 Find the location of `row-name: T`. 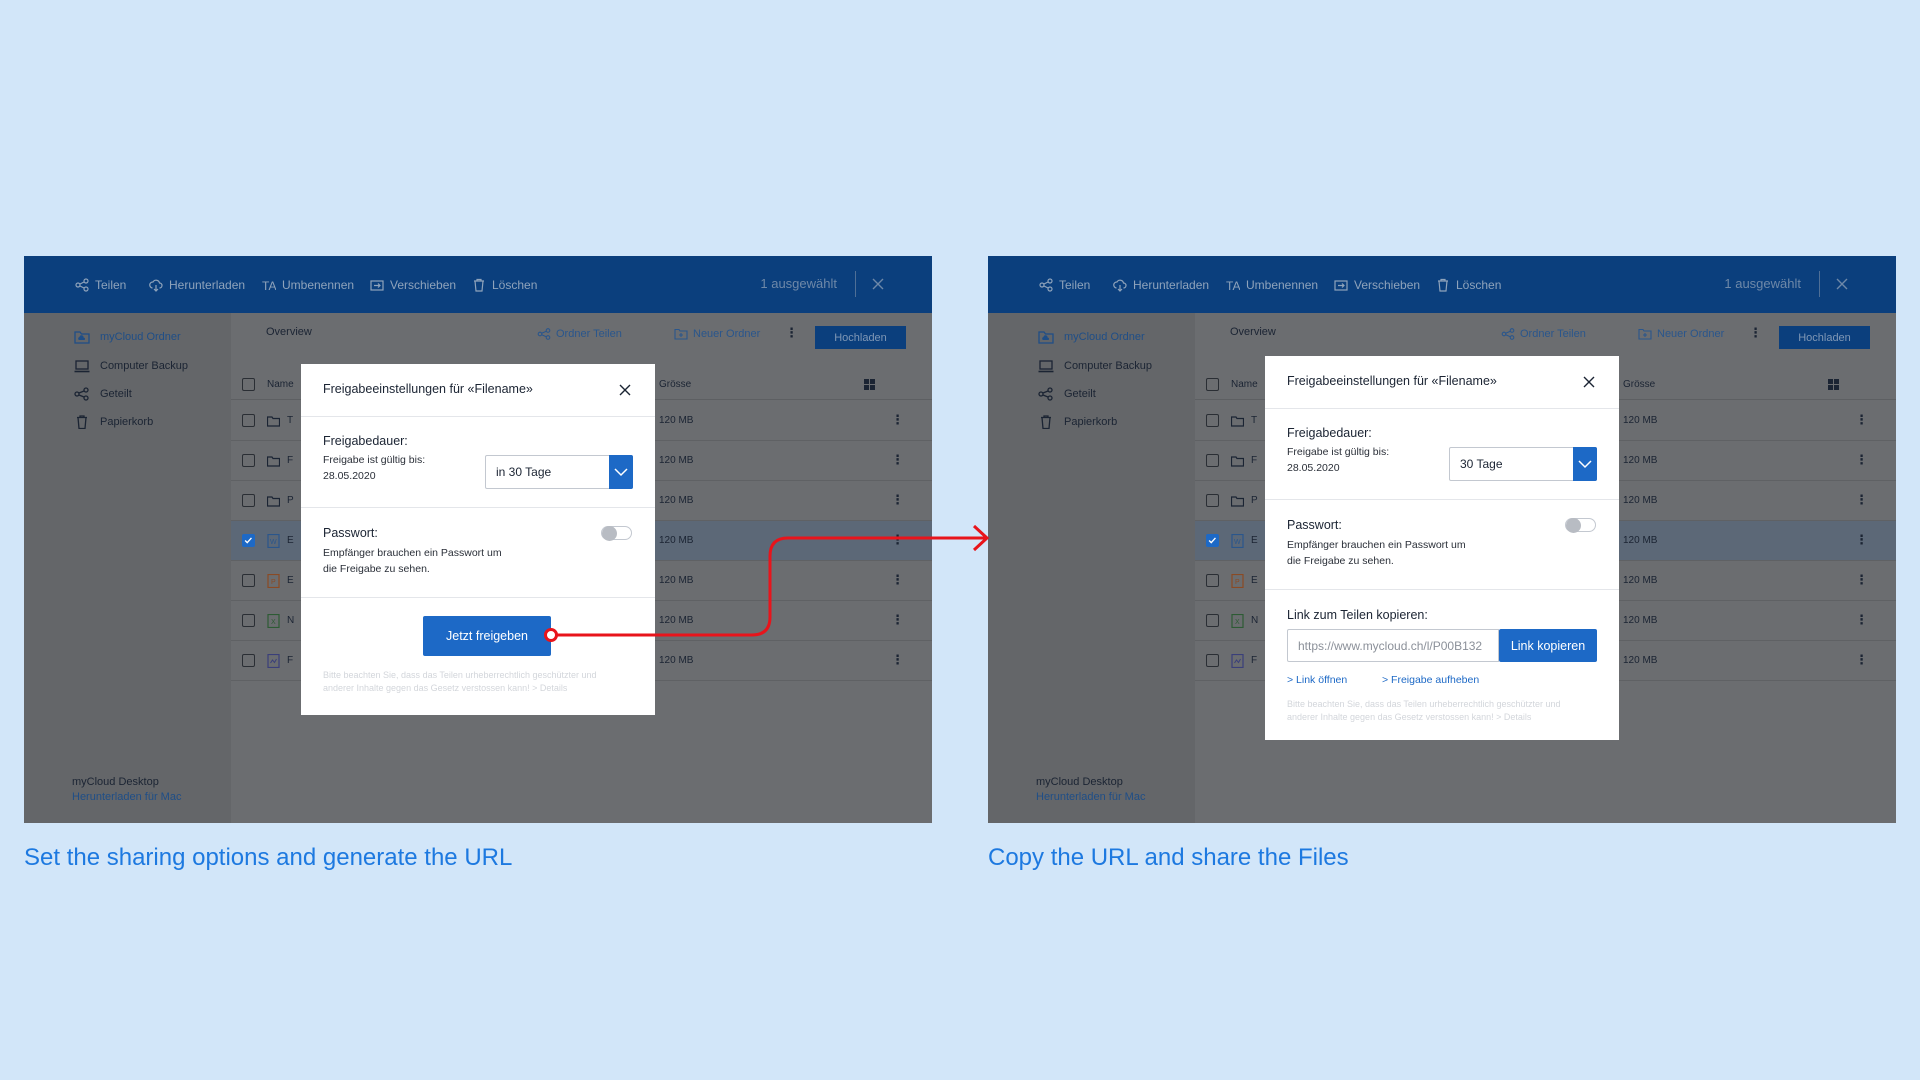

row-name: T is located at coordinates (290, 420).